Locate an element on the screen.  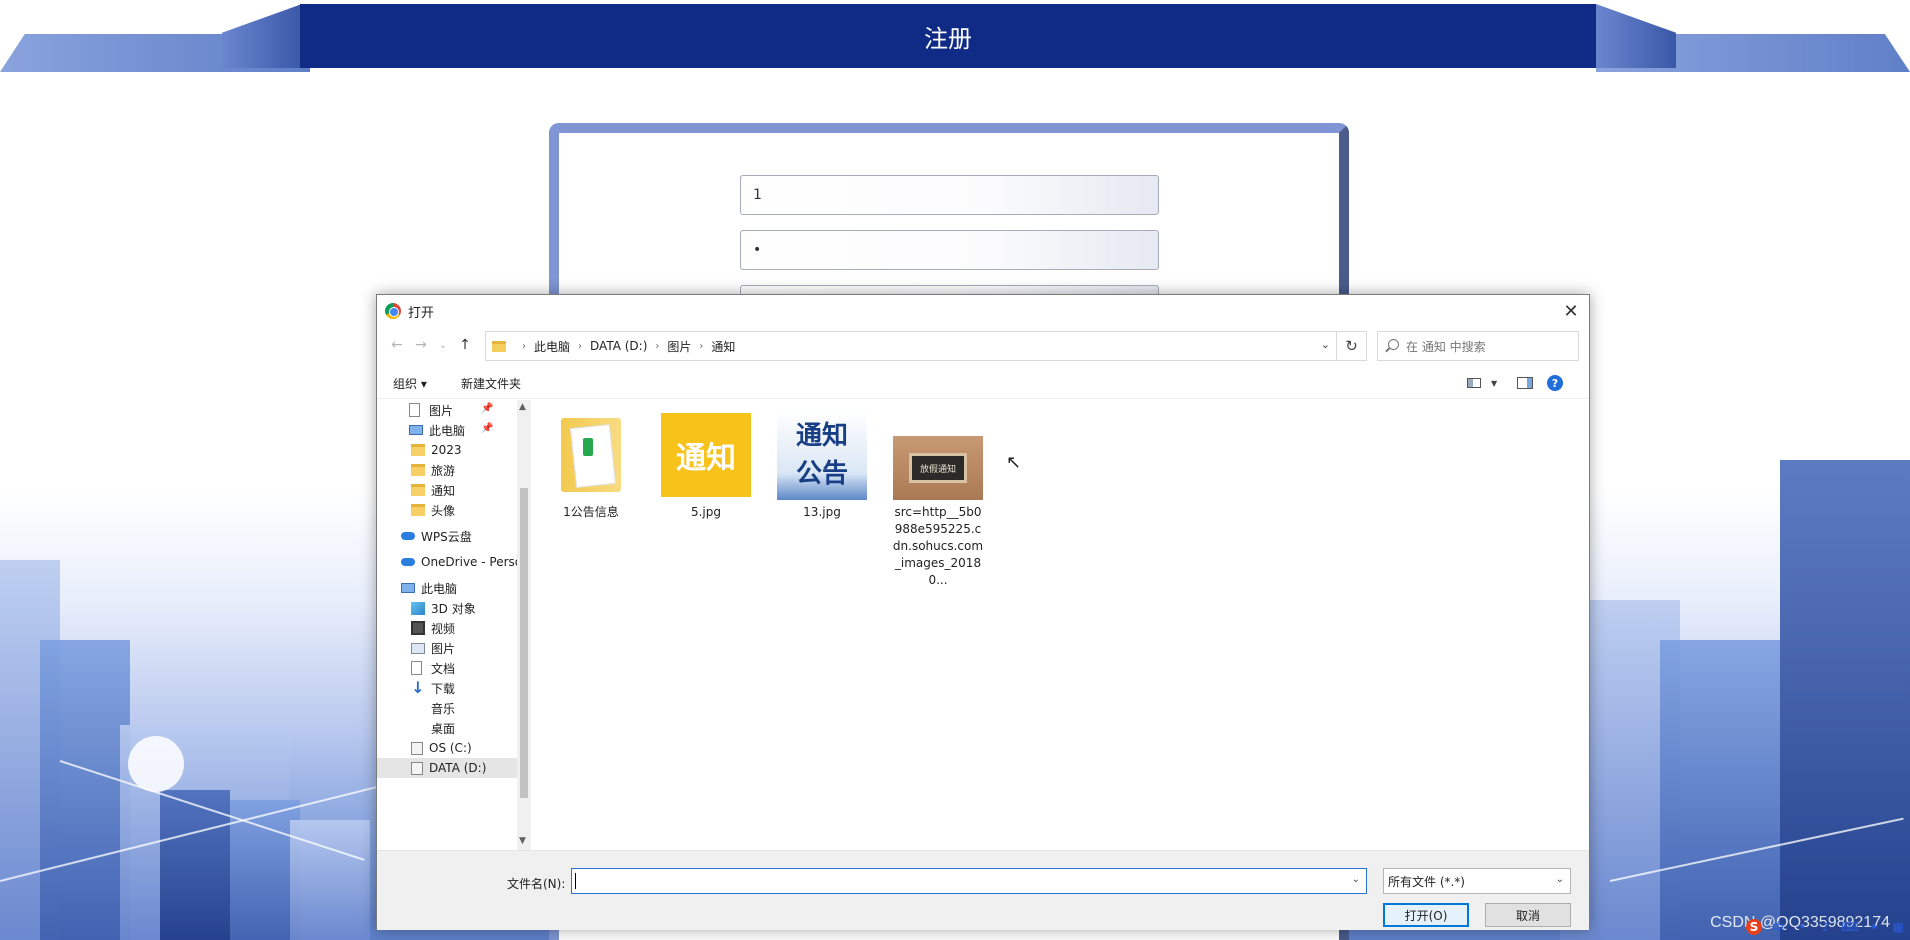
refresh-button: ↻ is located at coordinates (1352, 346).